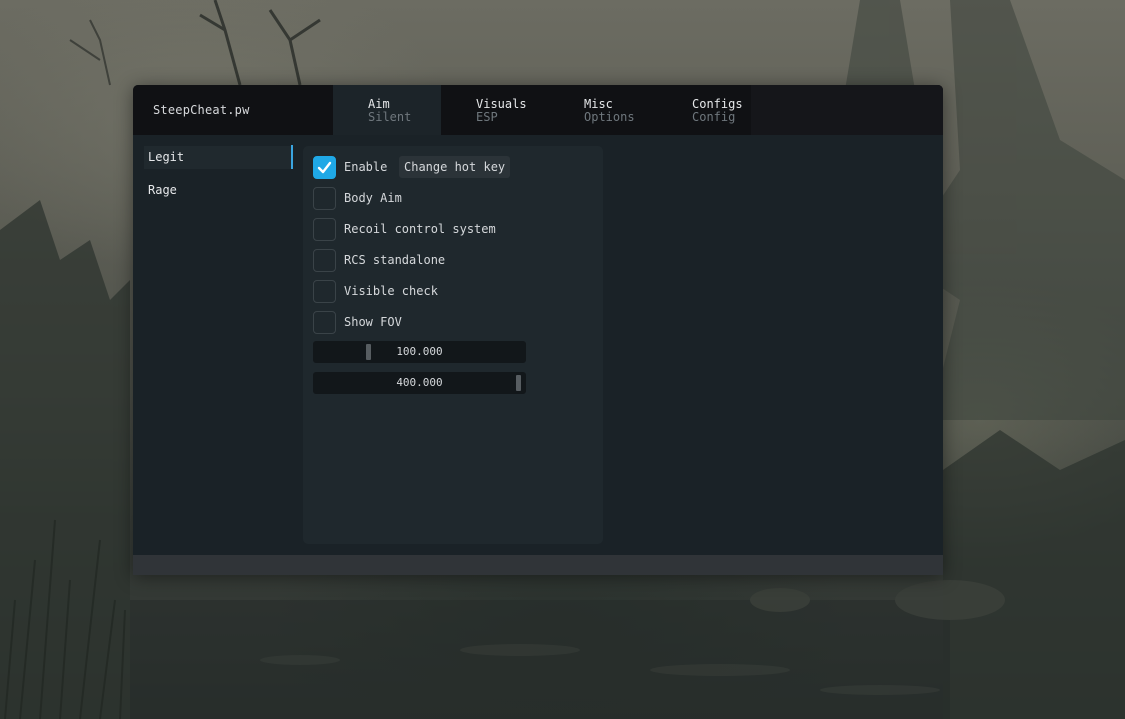 Image resolution: width=1125 pixels, height=719 pixels. I want to click on enable-checkbox, so click(324, 167).